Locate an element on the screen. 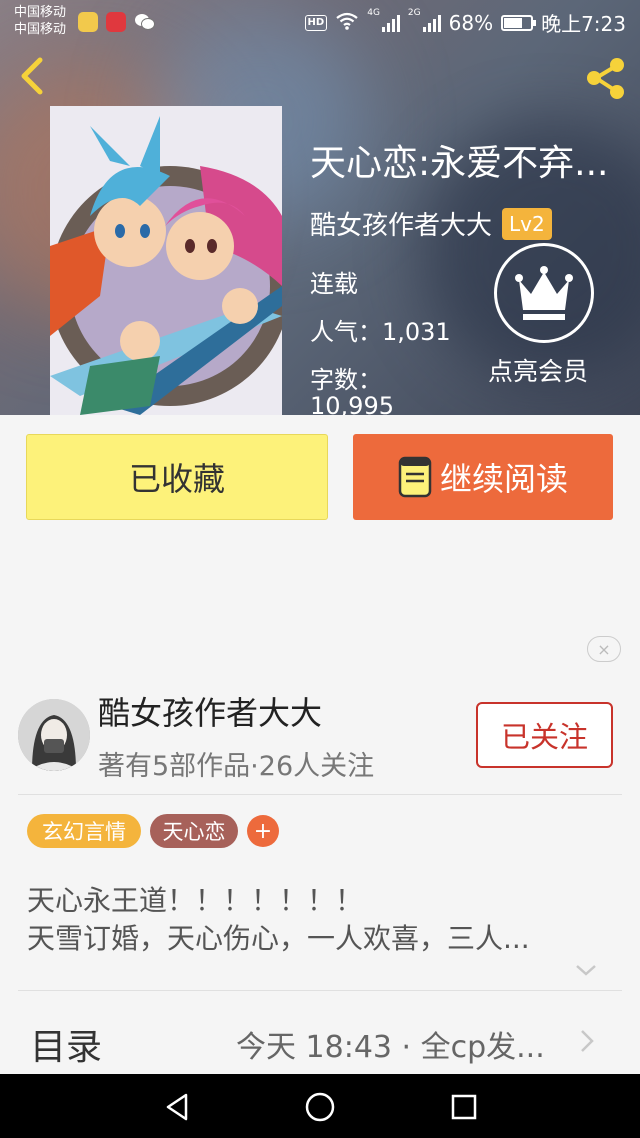 This screenshot has height=1138, width=640. favorite-label: 已收藏 is located at coordinates (176, 479).